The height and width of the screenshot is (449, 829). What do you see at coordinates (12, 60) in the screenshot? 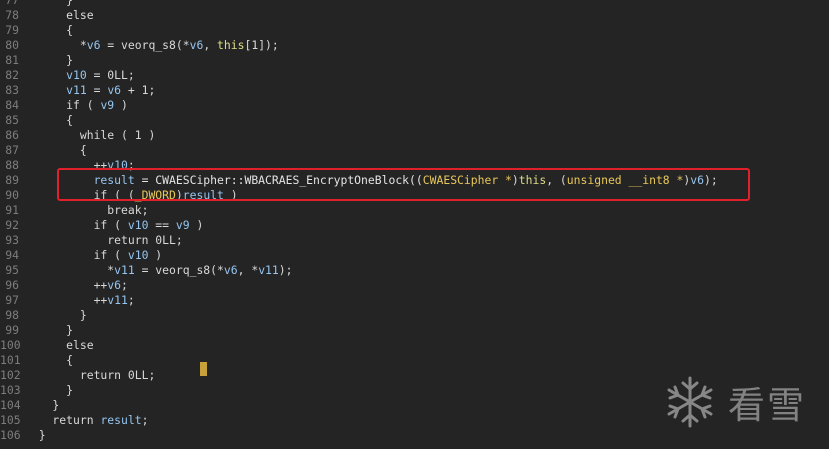
I see `line-number: 81` at bounding box center [12, 60].